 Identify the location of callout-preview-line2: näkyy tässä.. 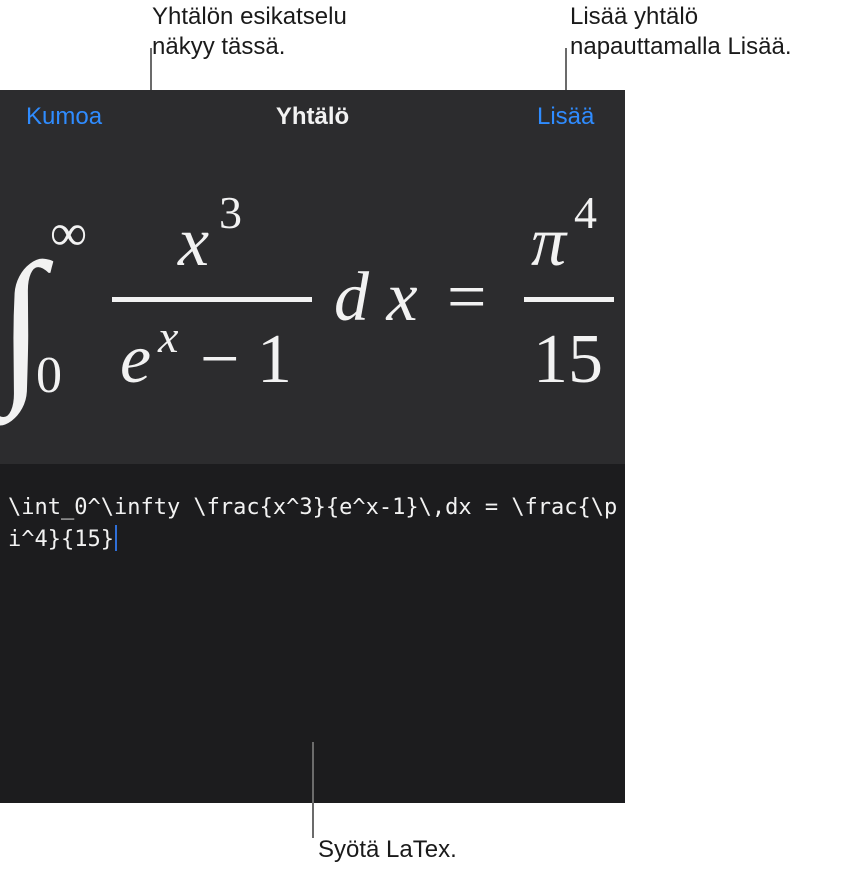
(219, 46).